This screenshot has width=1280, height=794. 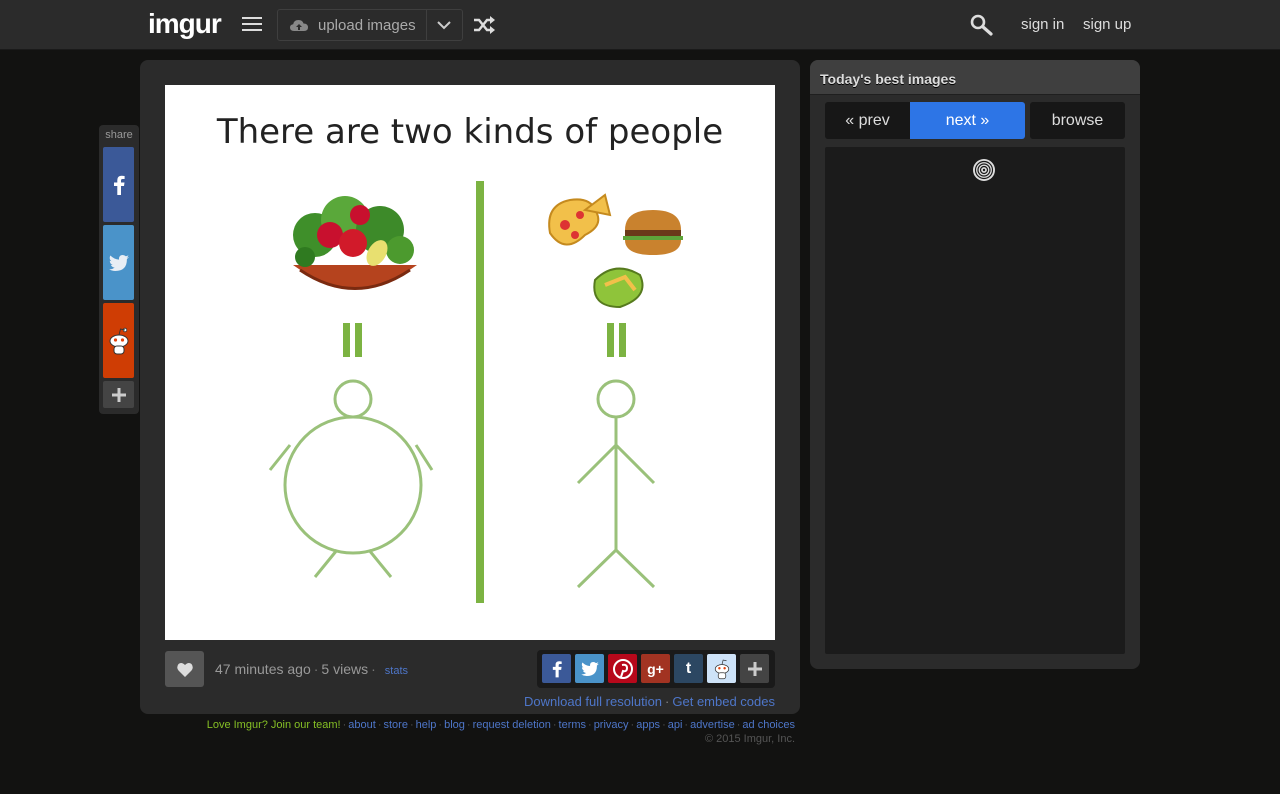 I want to click on upload-images-button: upload images, so click(x=352, y=25).